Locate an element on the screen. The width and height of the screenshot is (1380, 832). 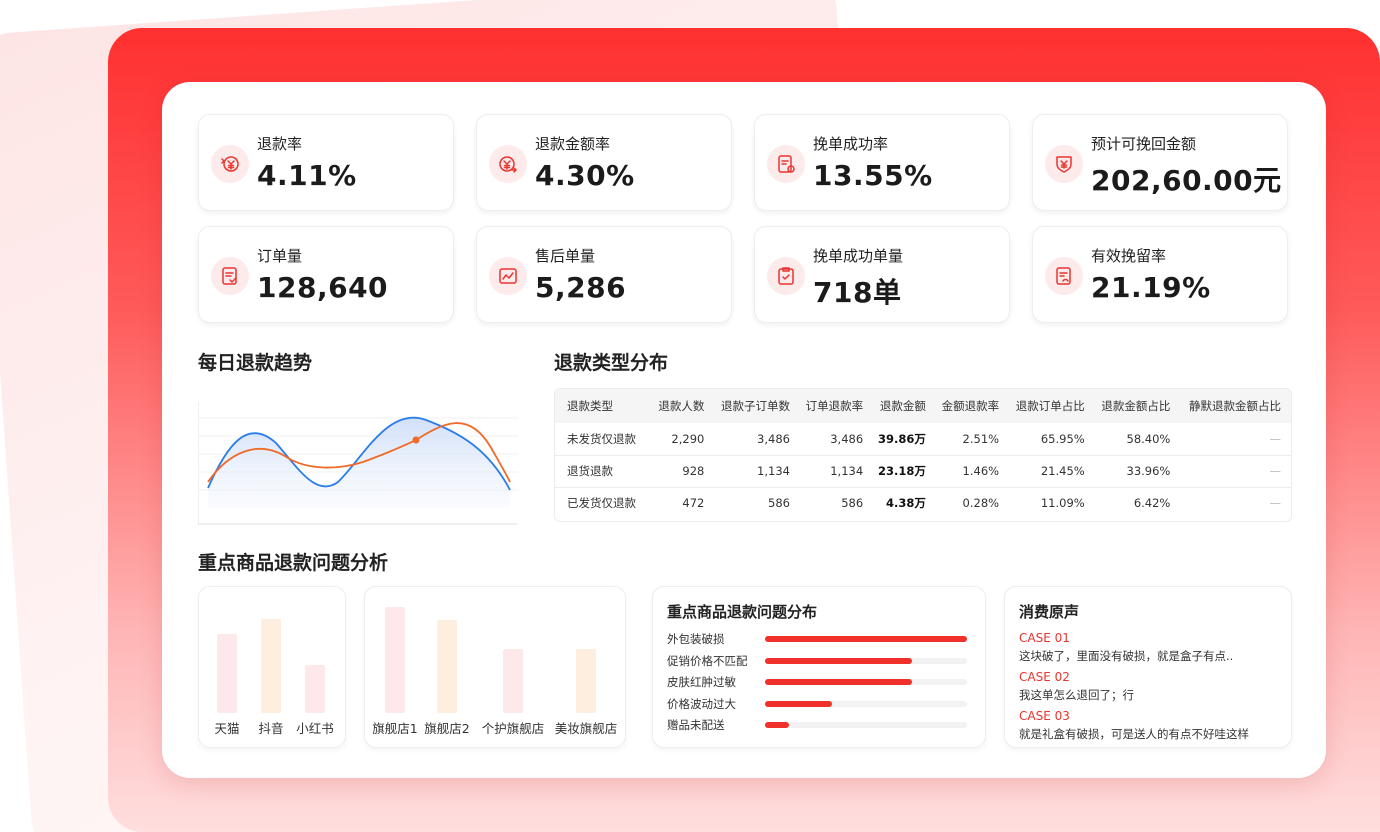
trend-chart-svg is located at coordinates (357, 463).